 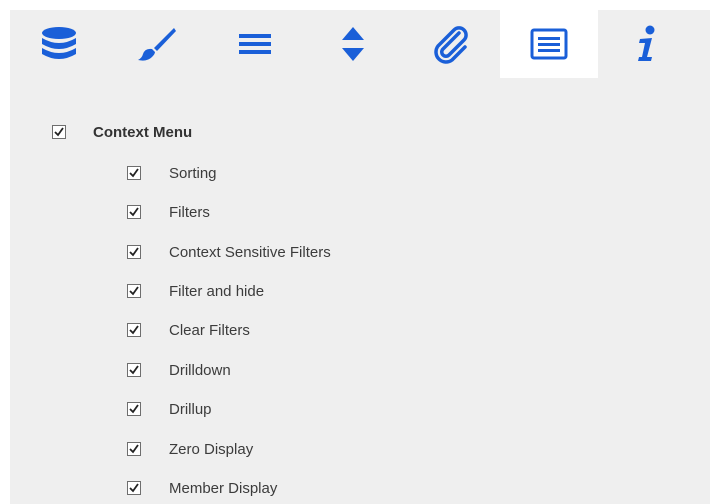 I want to click on option-row-sorting: Sorting, so click(x=172, y=173).